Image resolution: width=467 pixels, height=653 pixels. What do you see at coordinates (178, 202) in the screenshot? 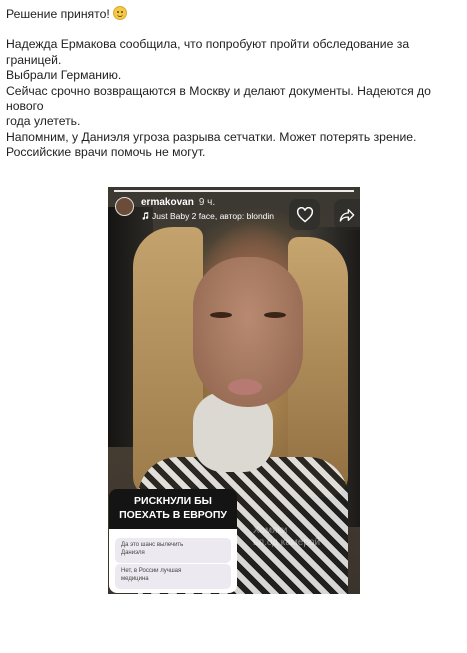
I see `story-username: ermakovan 9 ч.` at bounding box center [178, 202].